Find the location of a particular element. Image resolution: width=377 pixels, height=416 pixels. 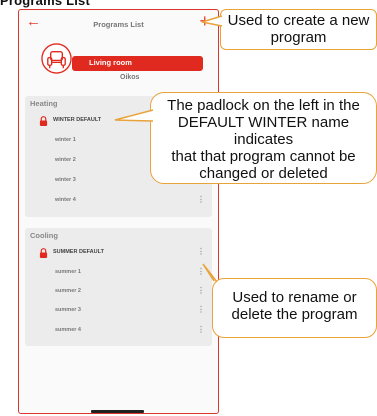

program-name: winter 4 is located at coordinates (65, 200).